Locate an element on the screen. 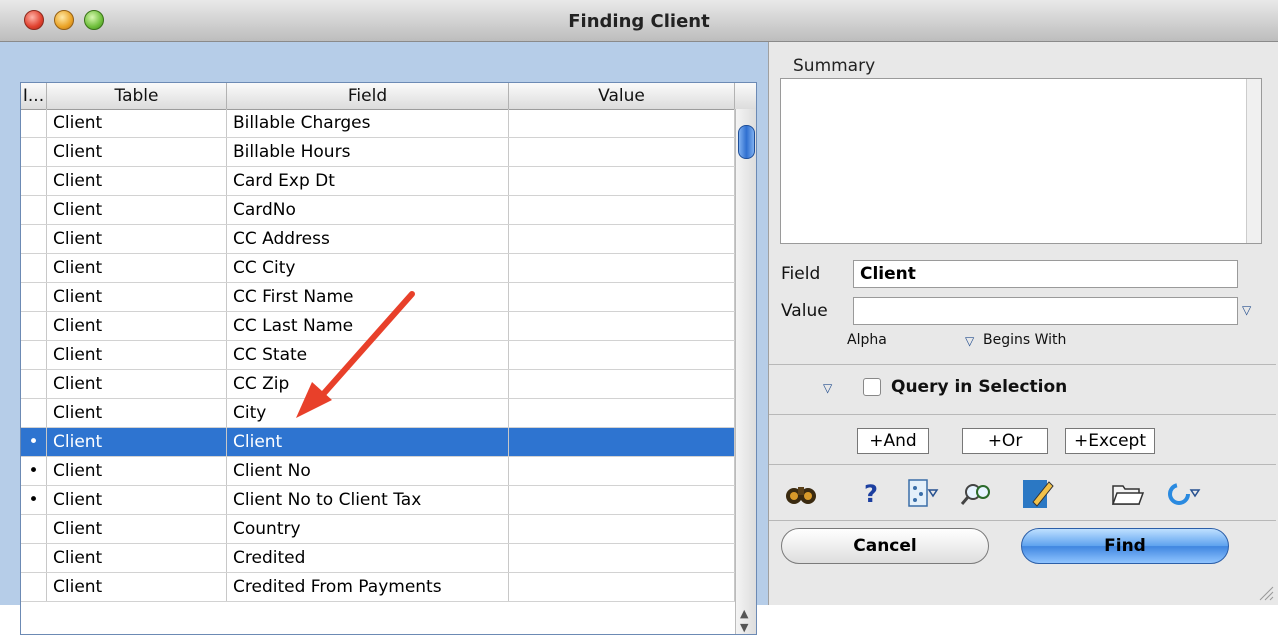 This screenshot has height=635, width=1278. row-field: Billable Charges is located at coordinates (368, 123).